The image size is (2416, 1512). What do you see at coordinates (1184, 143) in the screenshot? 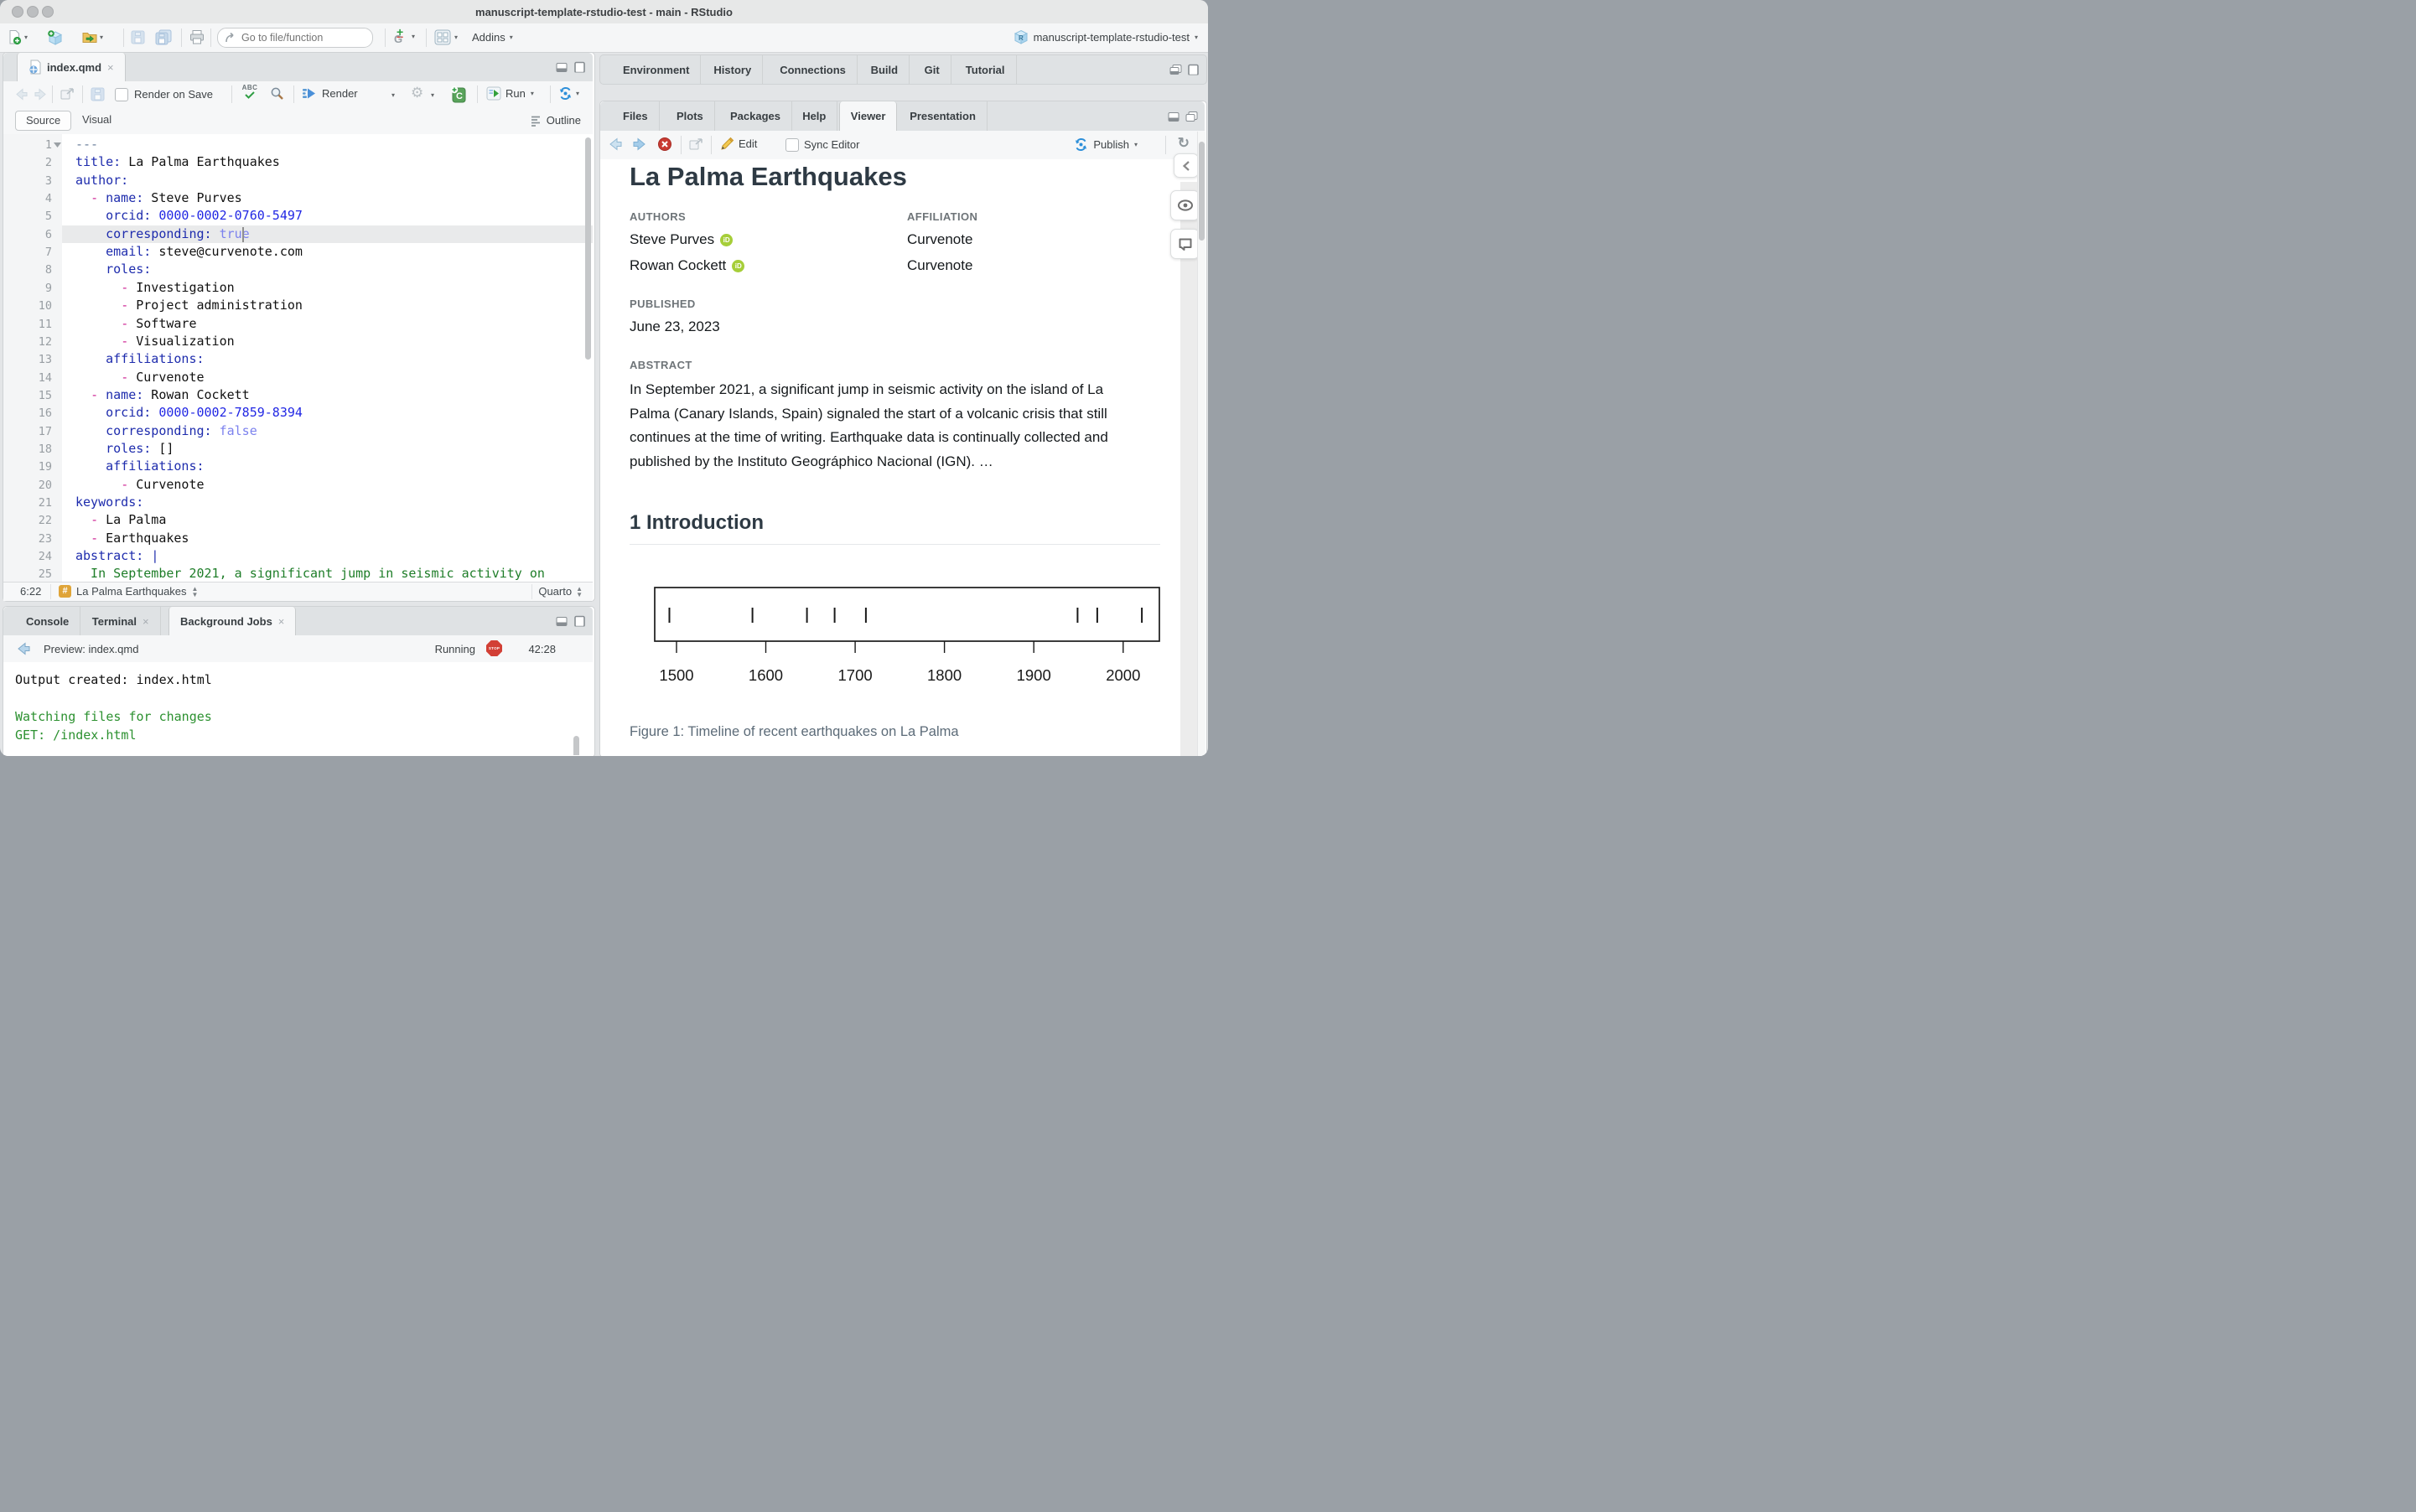
I see `refresh-icon: ↻` at bounding box center [1184, 143].